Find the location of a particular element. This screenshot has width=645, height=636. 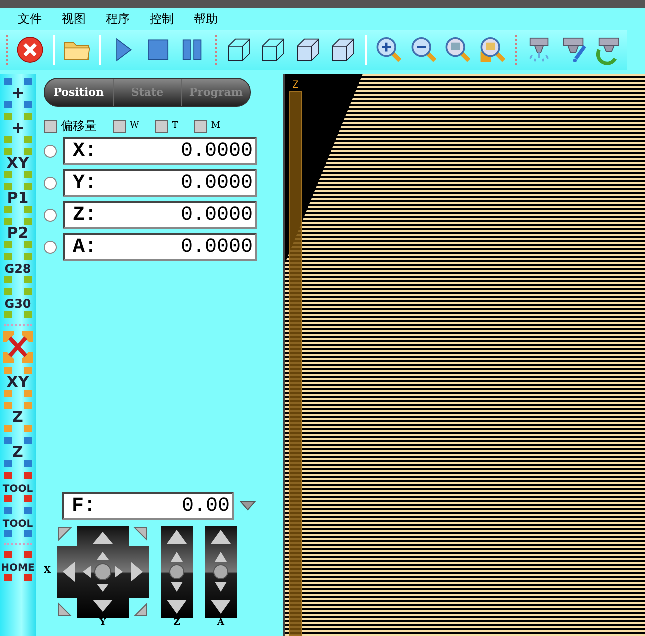

coordinate-display: Y: 0.0000 is located at coordinates (160, 183).